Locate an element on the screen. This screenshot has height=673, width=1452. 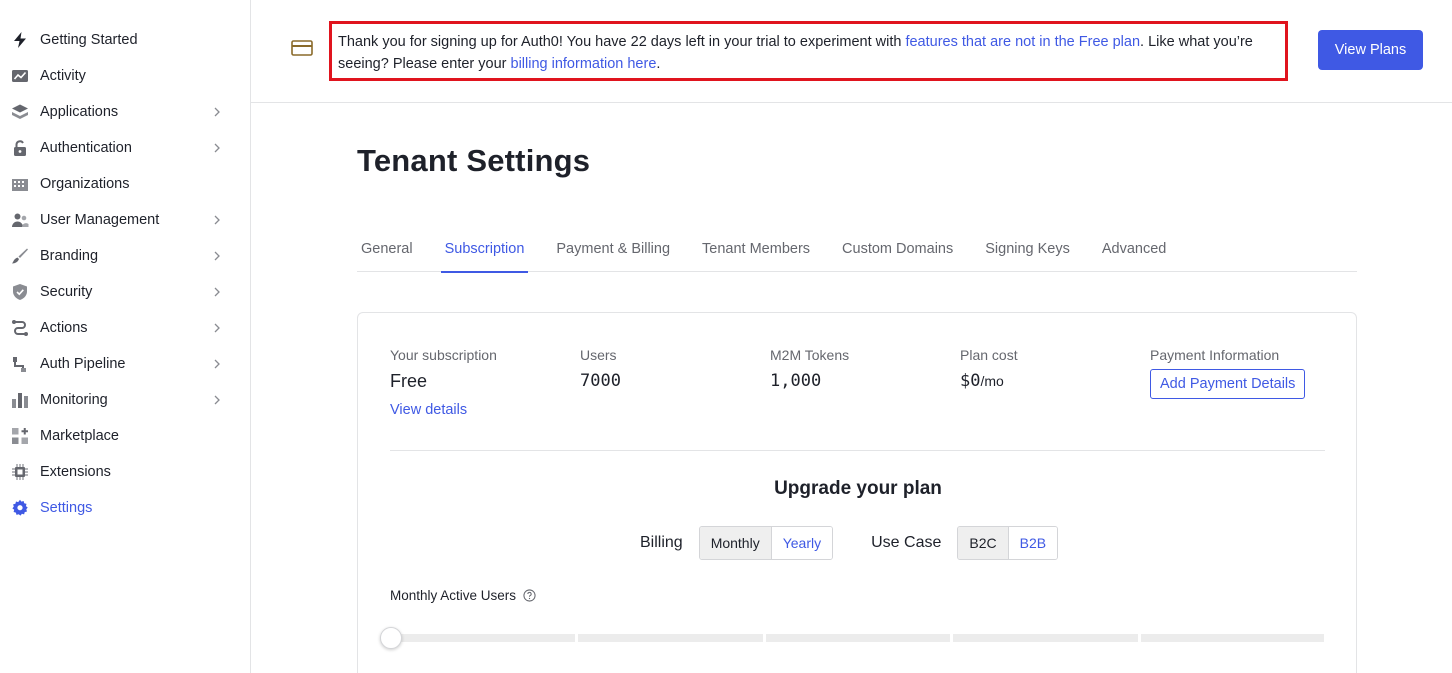
usecase-toggle: B2C B2B is located at coordinates (1008, 543).